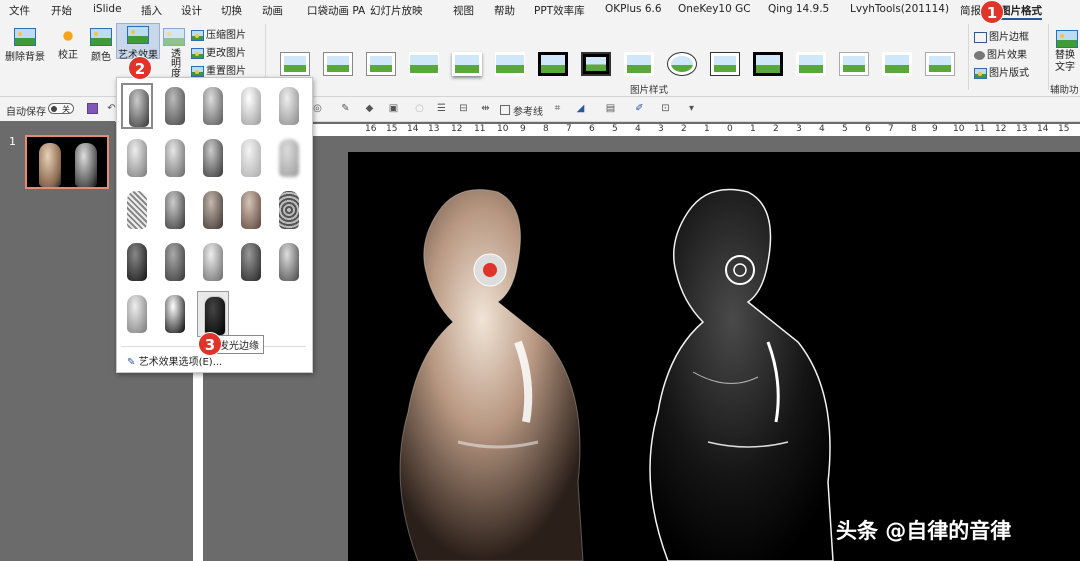 This screenshot has width=1080, height=561. Describe the element at coordinates (67, 162) in the screenshot. I see `slide-thumbnail` at that location.